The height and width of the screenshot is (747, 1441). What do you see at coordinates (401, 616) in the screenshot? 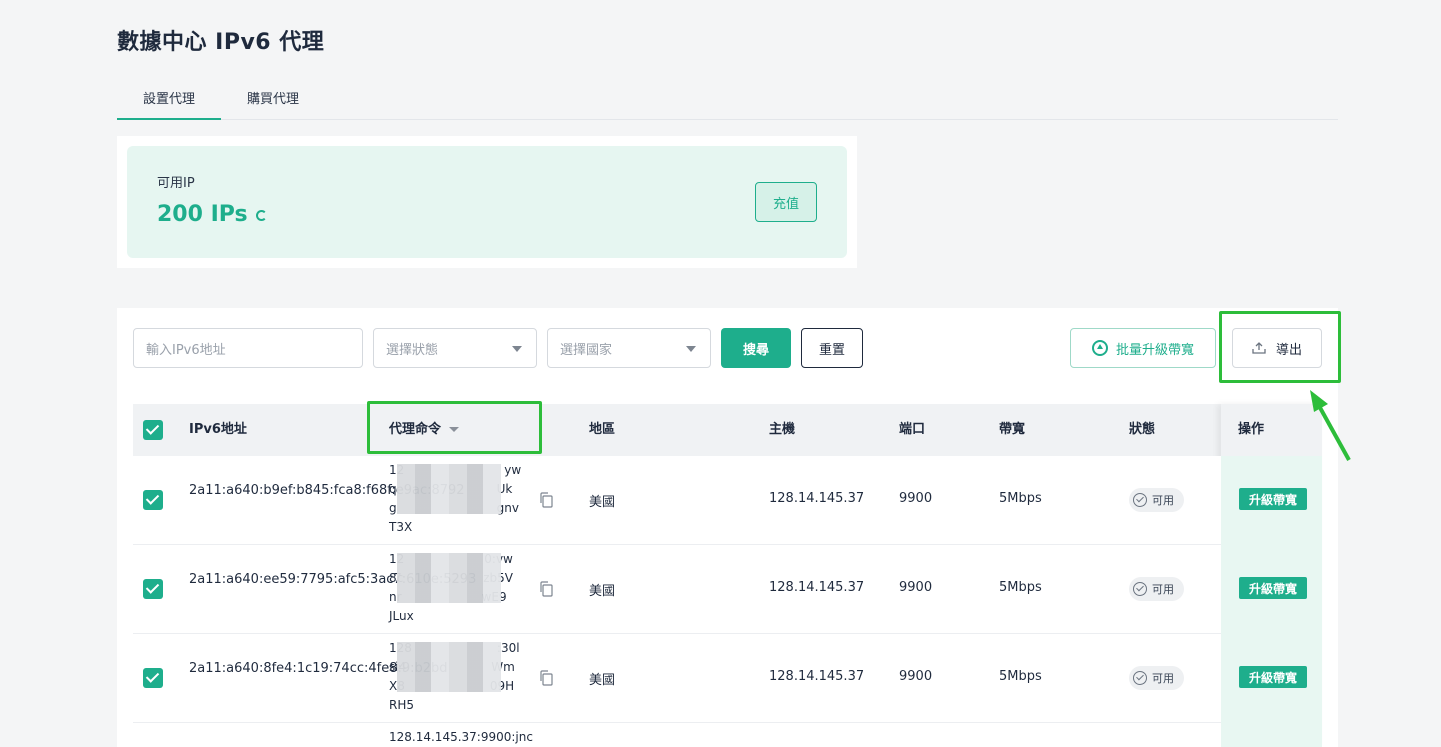
I see `cmd-line: JLux` at bounding box center [401, 616].